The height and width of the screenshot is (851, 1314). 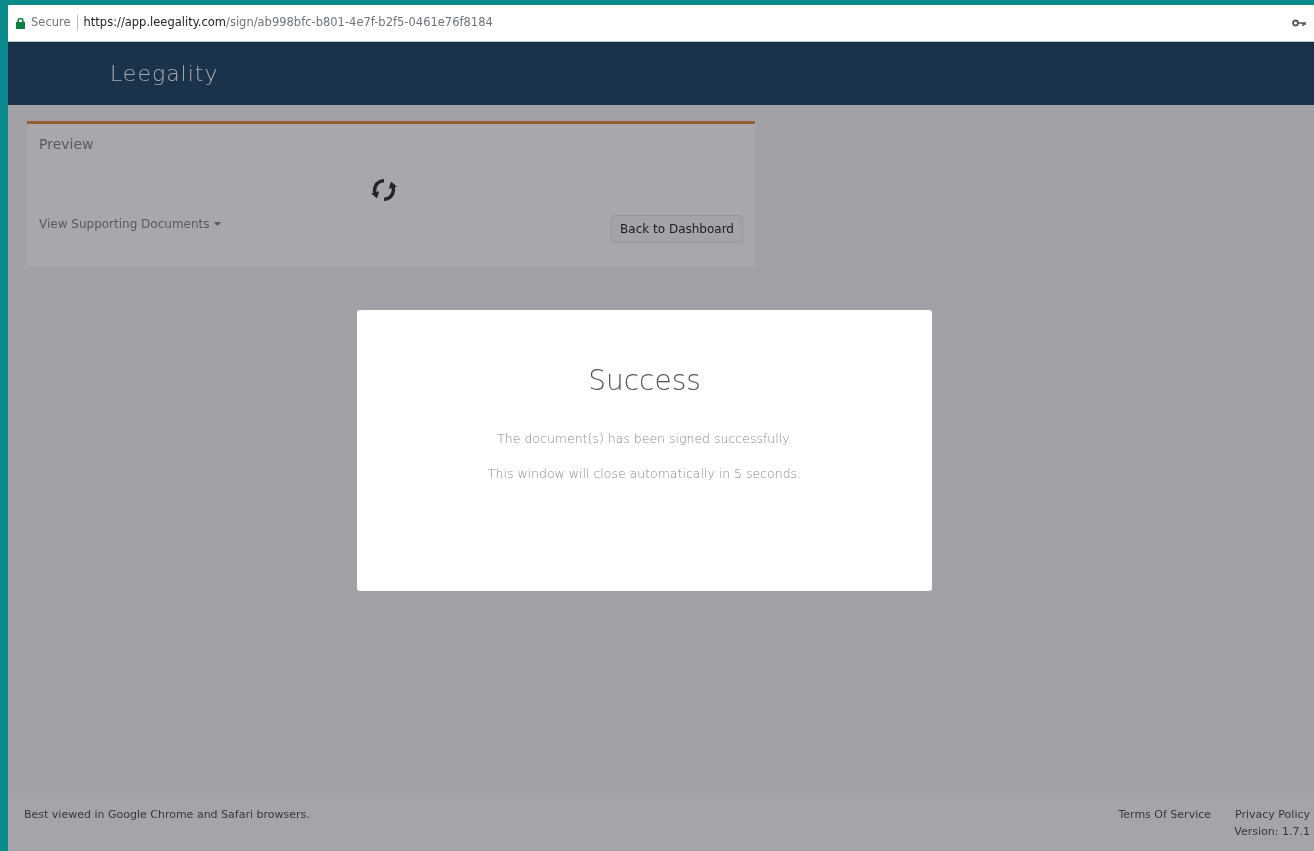 What do you see at coordinates (51, 23) in the screenshot?
I see `security-label: Secure` at bounding box center [51, 23].